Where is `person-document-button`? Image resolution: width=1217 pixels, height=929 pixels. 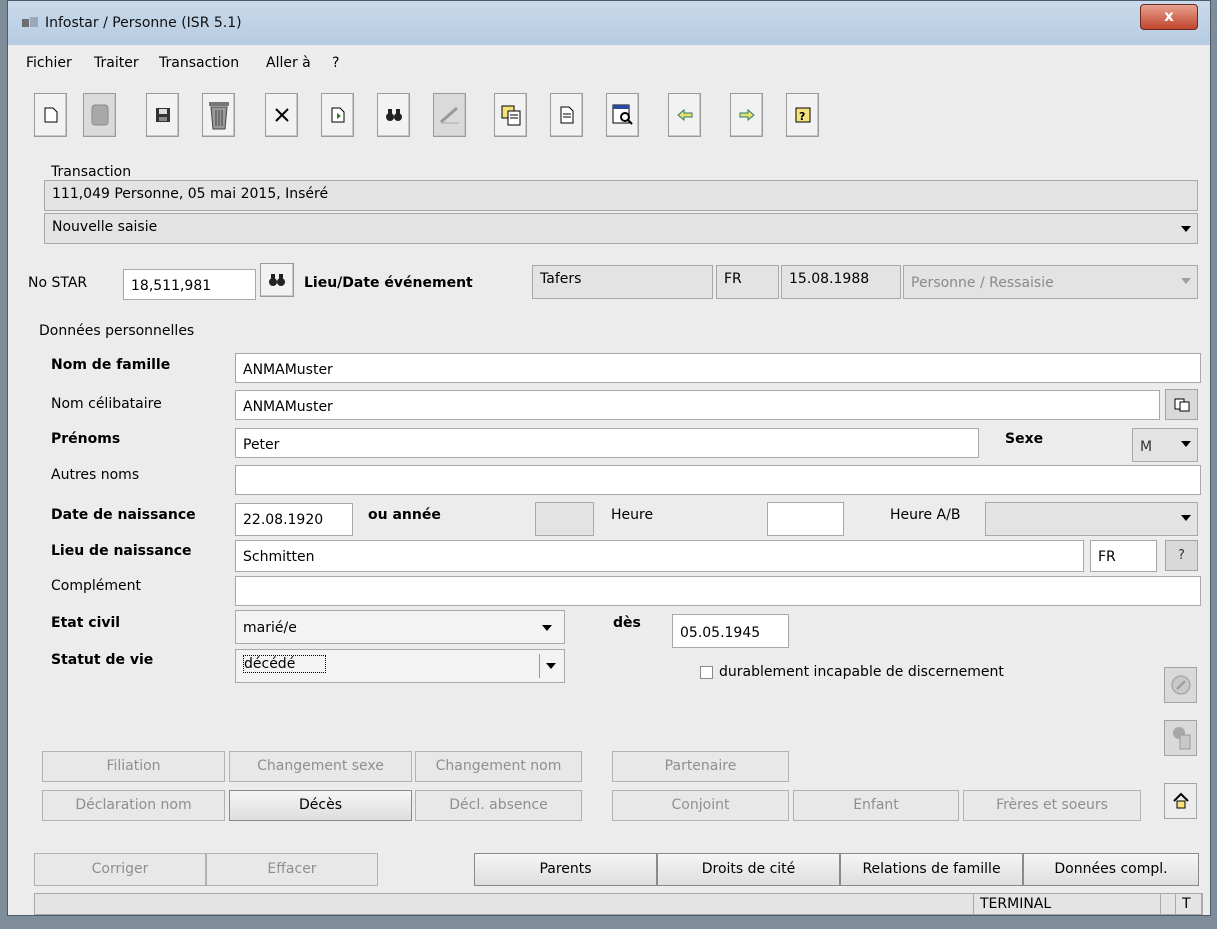
person-document-button is located at coordinates (1180, 738).